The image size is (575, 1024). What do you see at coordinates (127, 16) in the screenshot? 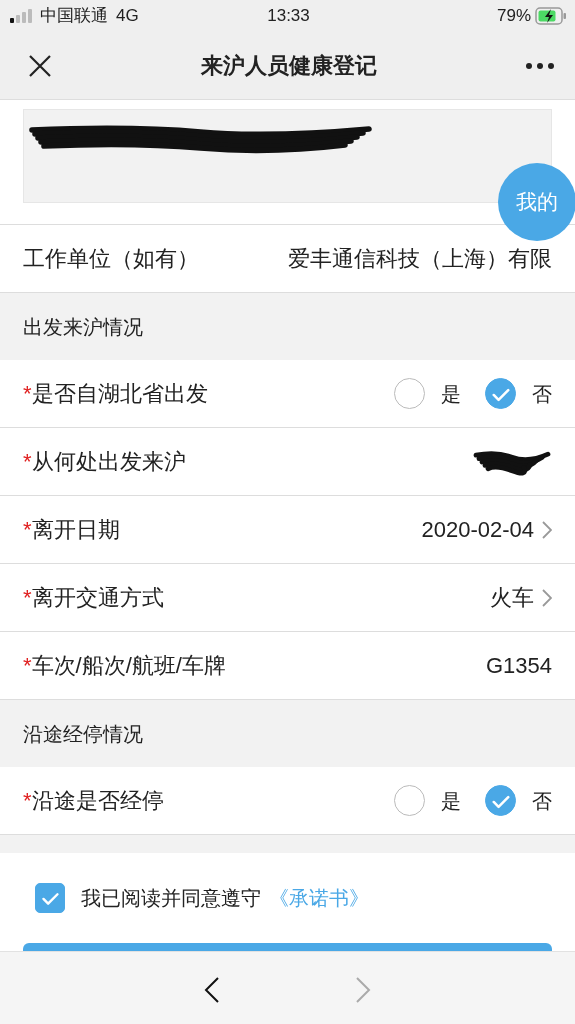
I see `network-type: 4G` at bounding box center [127, 16].